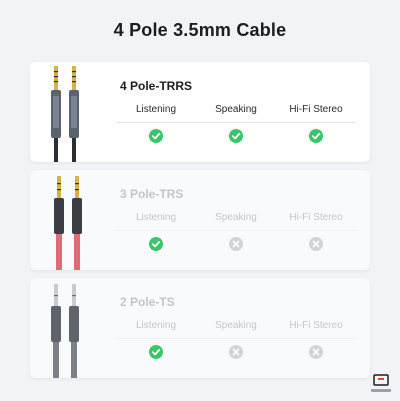 The height and width of the screenshot is (401, 400). Describe the element at coordinates (152, 194) in the screenshot. I see `pole-title: 3 Pole-TRS` at that location.